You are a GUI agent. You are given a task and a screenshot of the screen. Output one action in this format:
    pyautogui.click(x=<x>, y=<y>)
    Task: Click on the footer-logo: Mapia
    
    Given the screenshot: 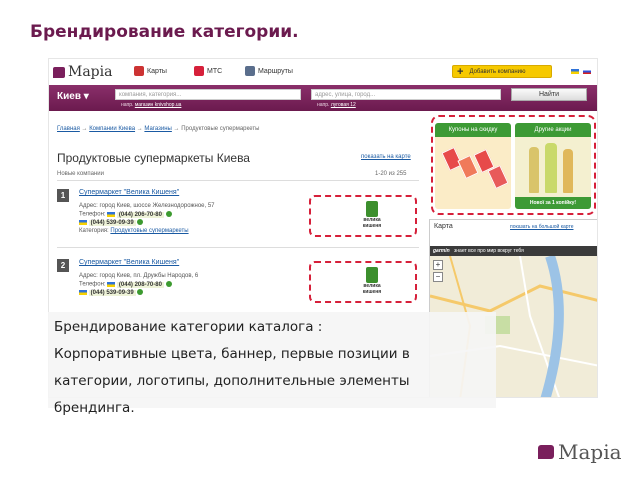 What is the action you would take?
    pyautogui.click(x=580, y=452)
    